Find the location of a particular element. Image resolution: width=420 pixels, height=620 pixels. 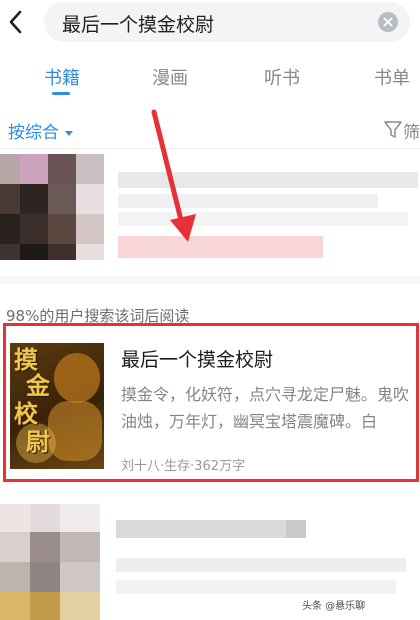

section-divider is located at coordinates (210, 280).